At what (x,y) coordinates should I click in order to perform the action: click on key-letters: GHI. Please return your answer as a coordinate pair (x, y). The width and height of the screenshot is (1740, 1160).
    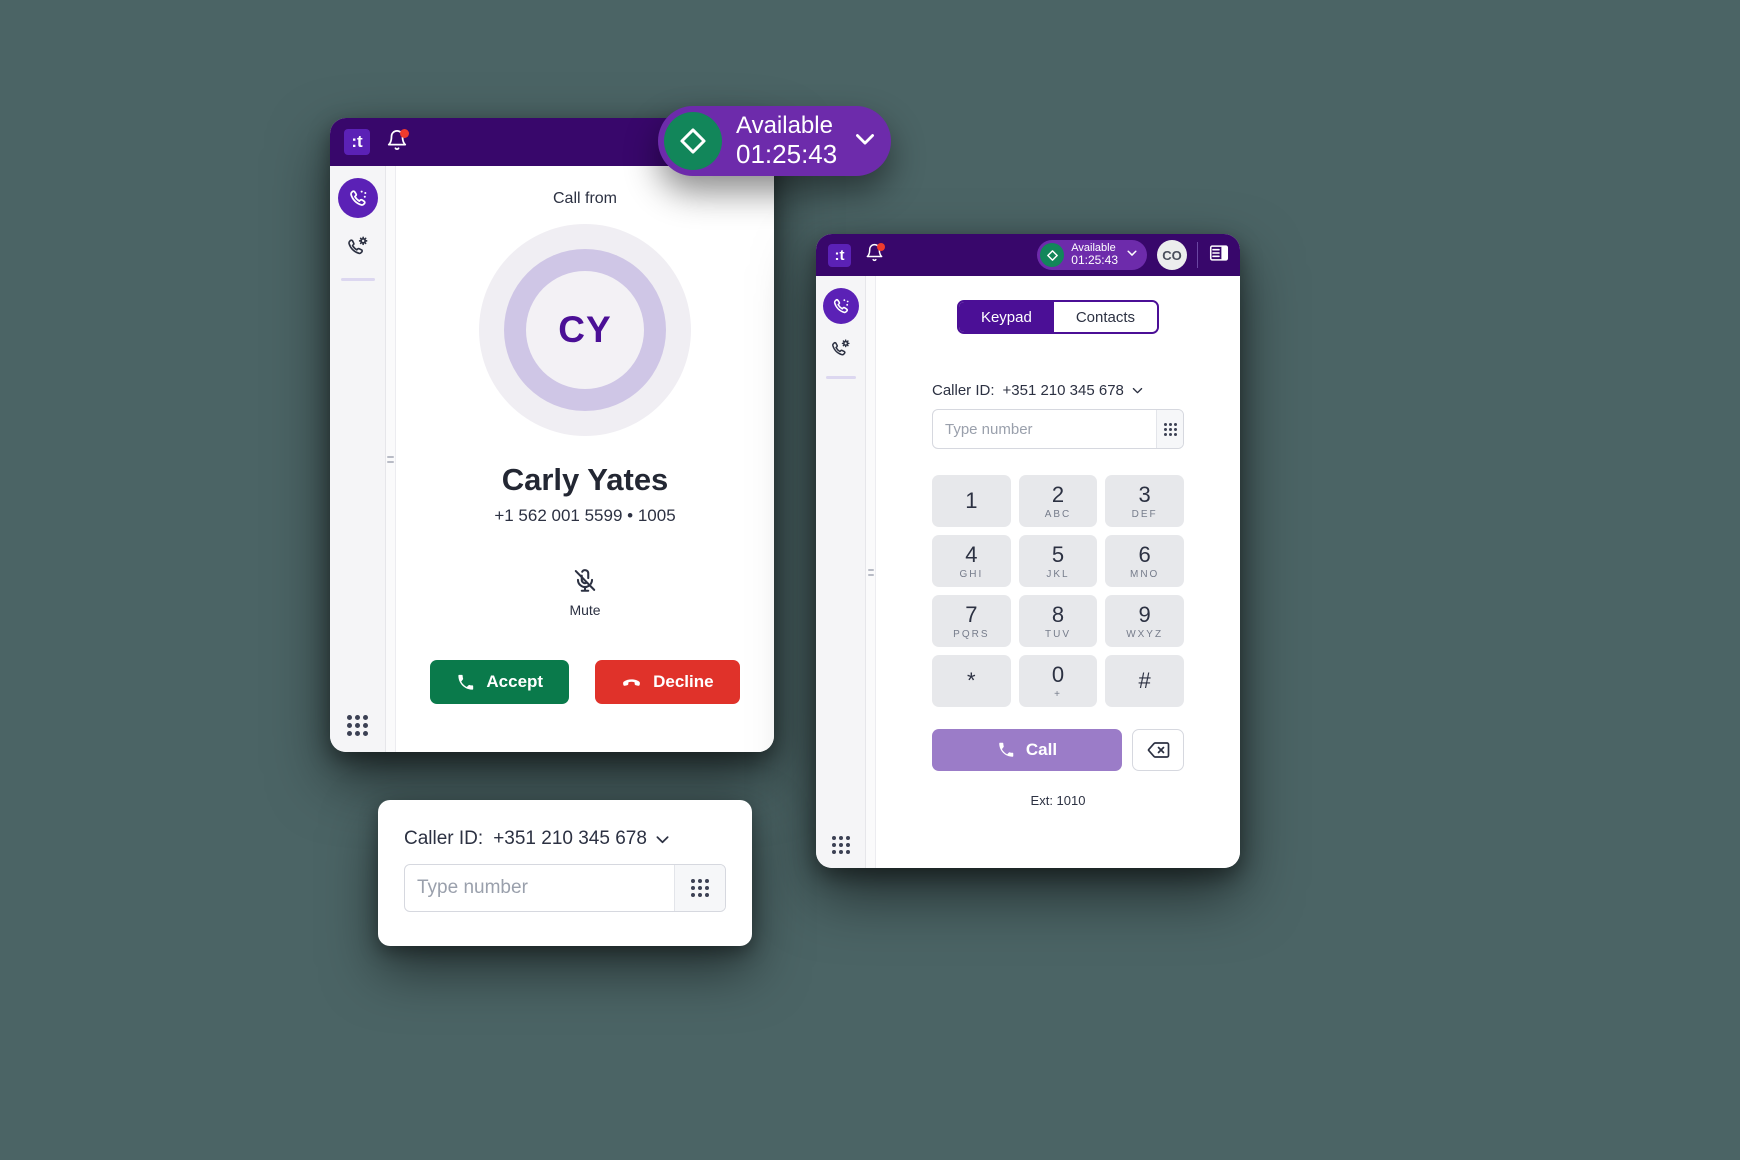
    Looking at the image, I should click on (971, 574).